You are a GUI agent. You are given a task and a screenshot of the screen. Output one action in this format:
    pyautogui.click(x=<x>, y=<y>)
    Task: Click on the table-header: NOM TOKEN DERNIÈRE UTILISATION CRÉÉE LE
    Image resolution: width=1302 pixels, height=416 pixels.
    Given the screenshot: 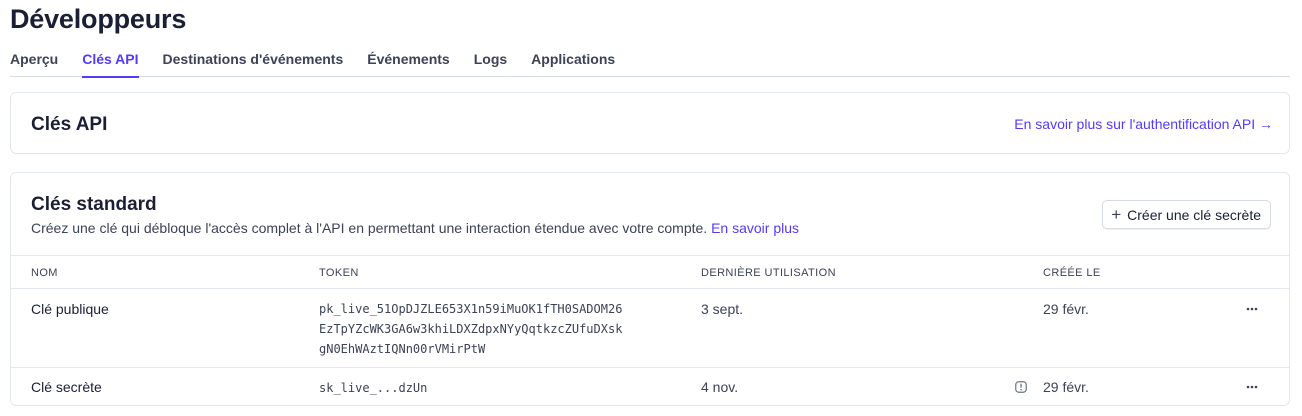 What is the action you would take?
    pyautogui.click(x=650, y=272)
    